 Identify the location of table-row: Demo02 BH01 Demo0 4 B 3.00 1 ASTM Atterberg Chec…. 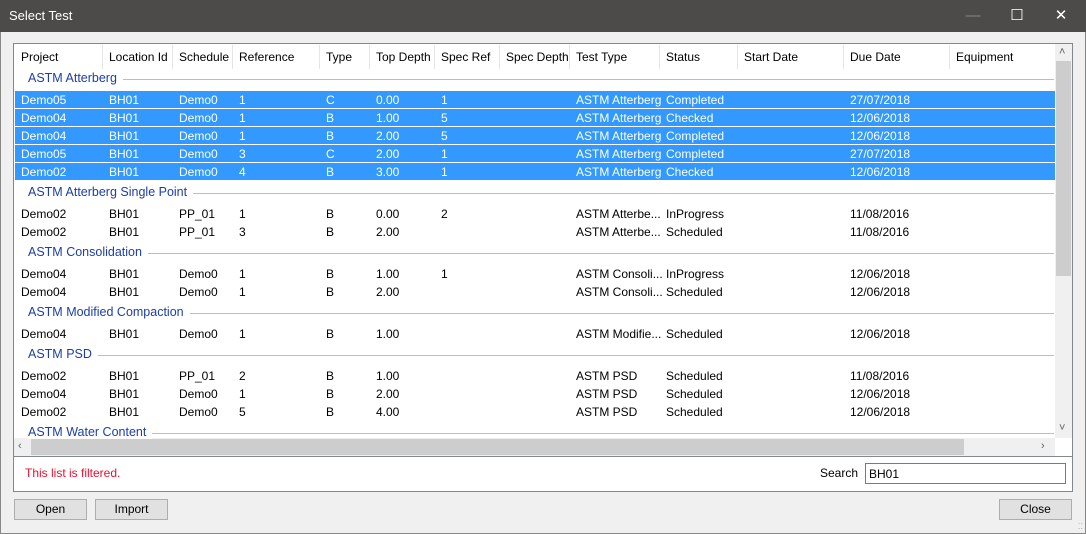
(535, 171).